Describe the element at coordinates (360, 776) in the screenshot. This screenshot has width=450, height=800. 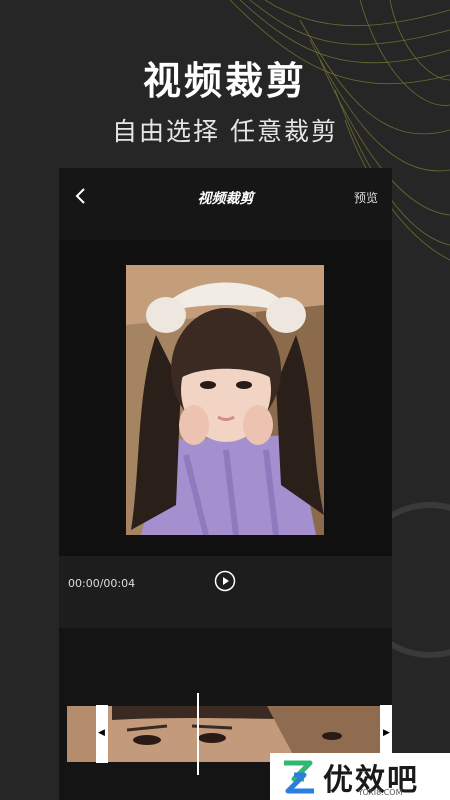
I see `watermark-logo: 优效吧 YOXI8.COM` at that location.